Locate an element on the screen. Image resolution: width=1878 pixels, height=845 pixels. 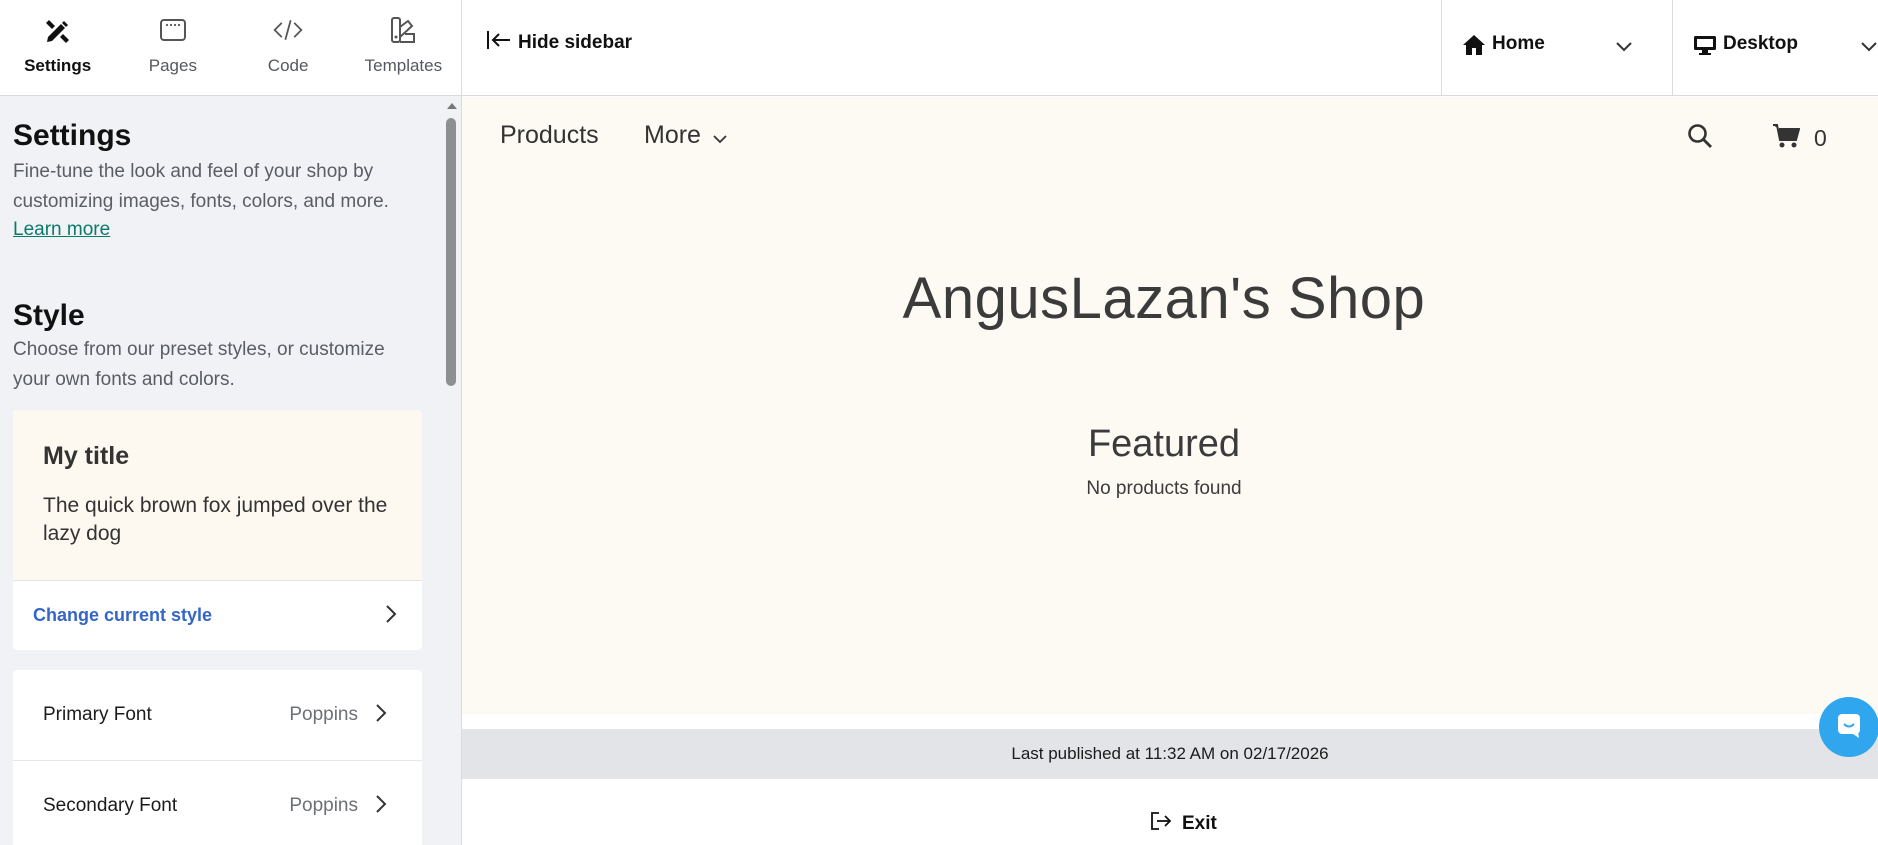
tab-templates-label: Templates is located at coordinates (403, 65).